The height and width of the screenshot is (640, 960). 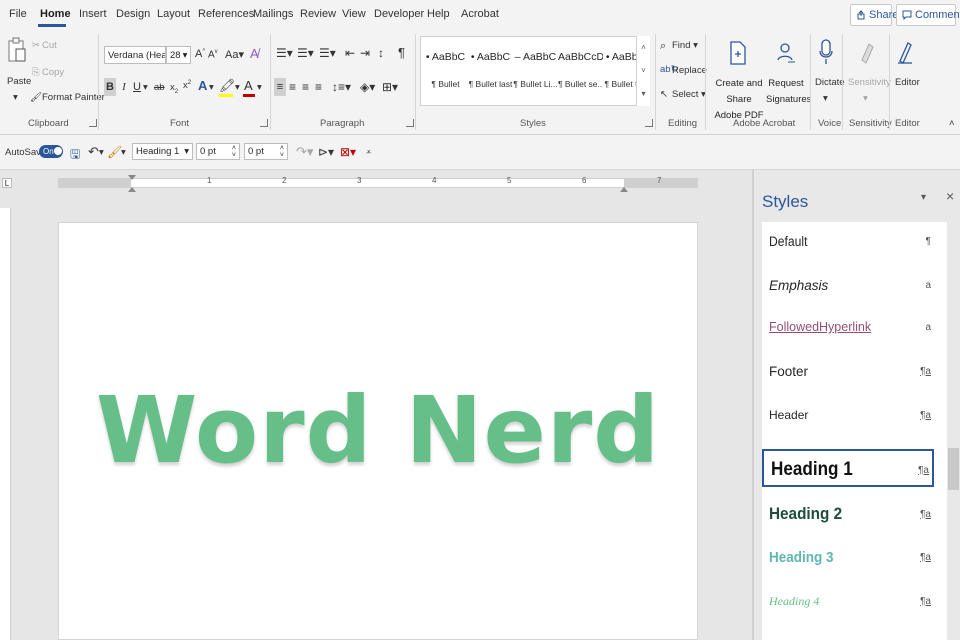 What do you see at coordinates (53, 72) in the screenshot?
I see `copy-button: Copy` at bounding box center [53, 72].